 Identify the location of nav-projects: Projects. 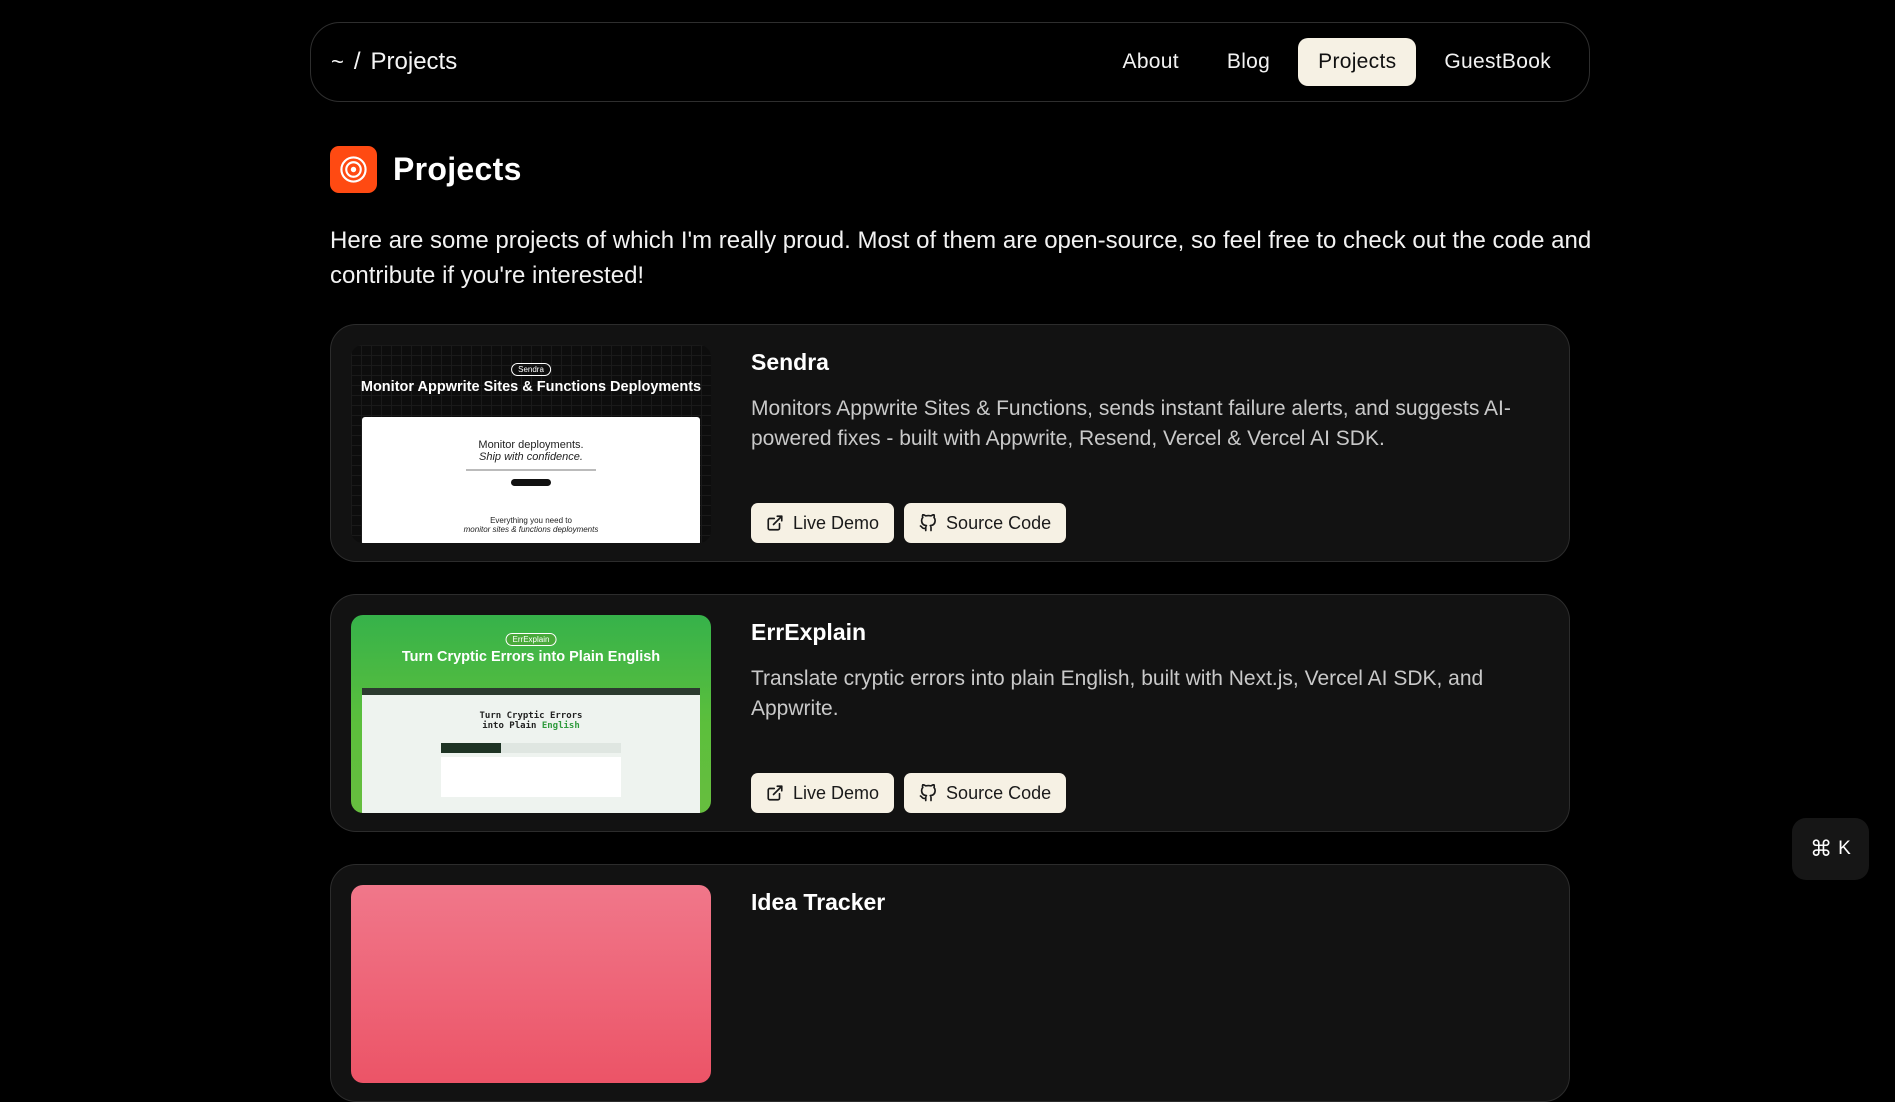
(1357, 62).